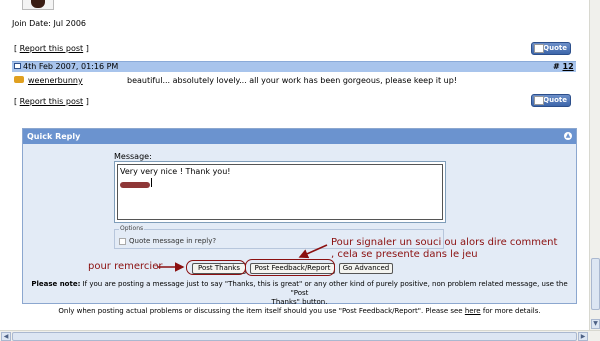 The width and height of the screenshot is (600, 341). I want to click on arrow-to-feedback, so click(313, 251).